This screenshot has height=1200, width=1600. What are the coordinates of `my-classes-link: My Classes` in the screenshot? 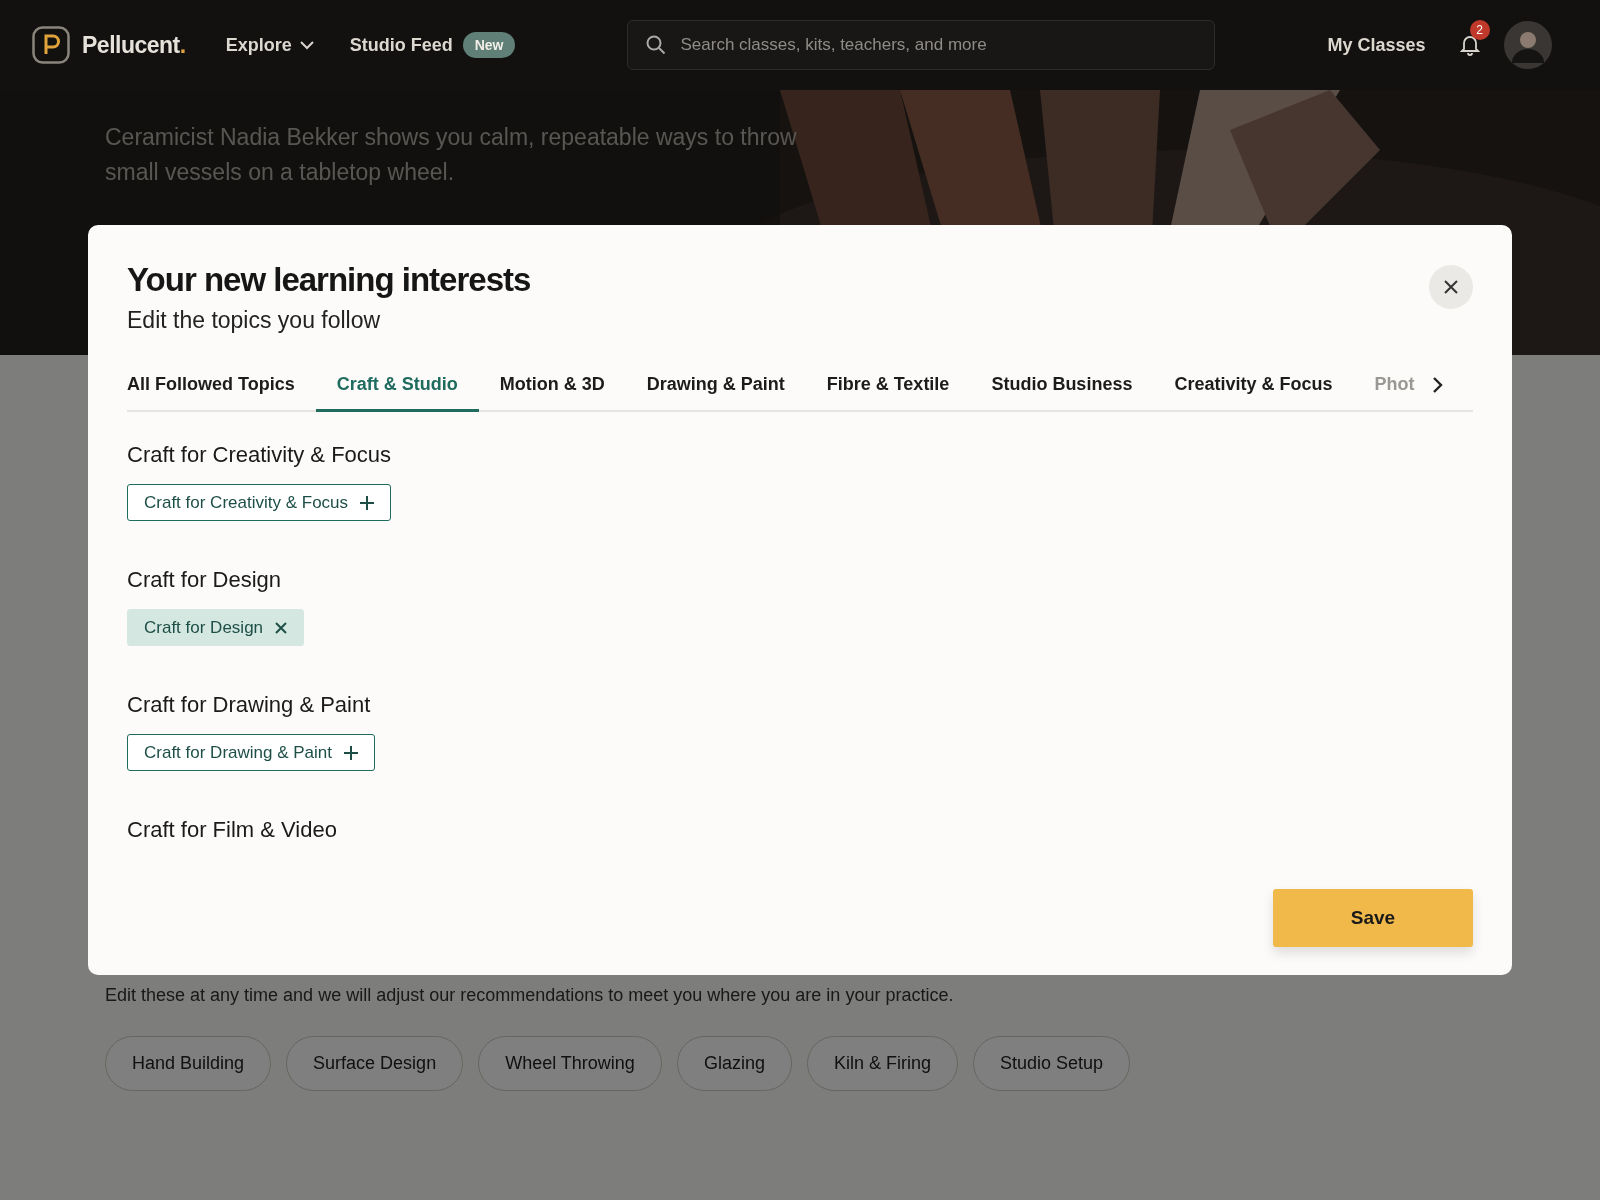 It's located at (1376, 45).